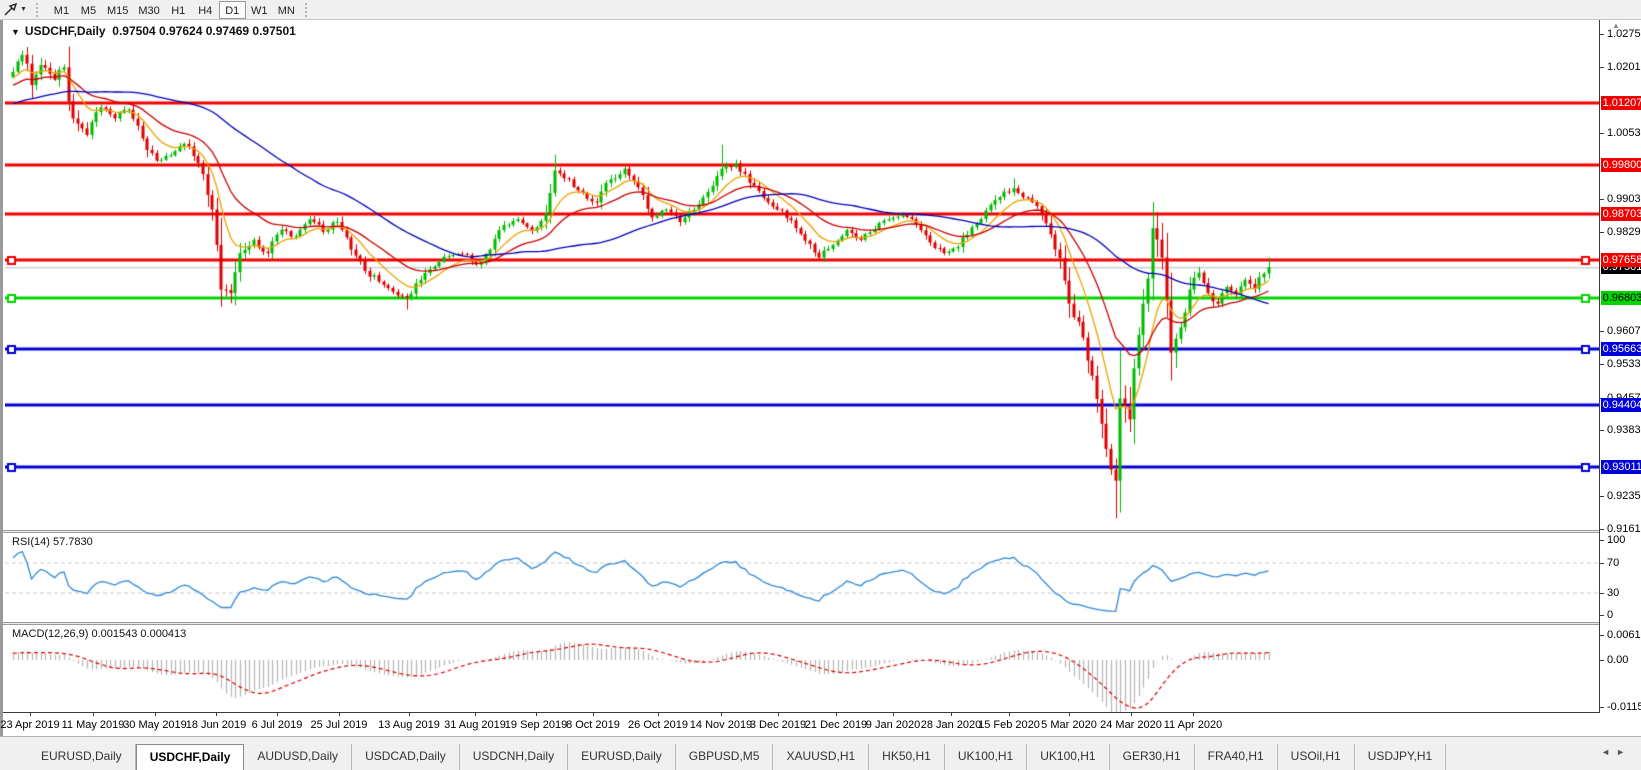 This screenshot has height=770, width=1641. Describe the element at coordinates (1621, 298) in the screenshot. I see `line-price-label: 0.96803` at that location.